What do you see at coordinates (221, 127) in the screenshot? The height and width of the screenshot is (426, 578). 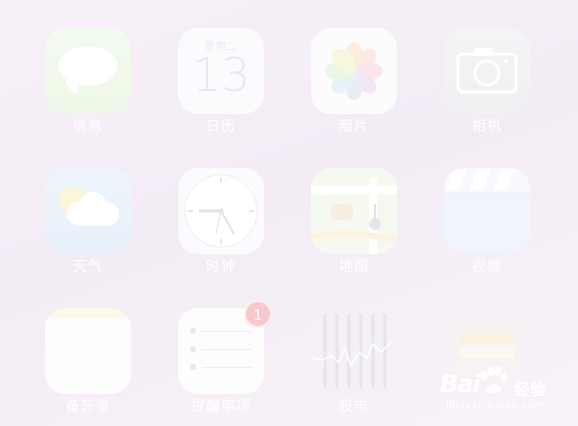 I see `app-label-calendar: 日历` at bounding box center [221, 127].